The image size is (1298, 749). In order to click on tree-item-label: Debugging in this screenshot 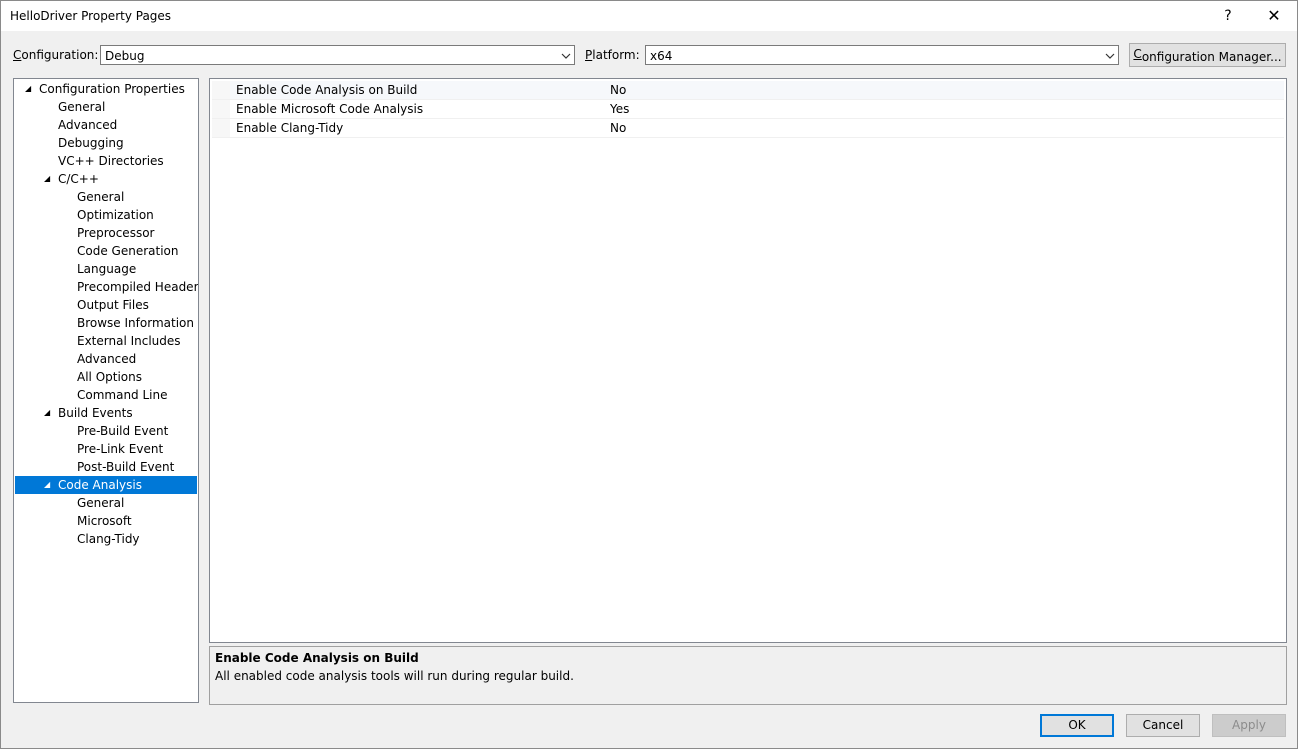, I will do `click(91, 143)`.